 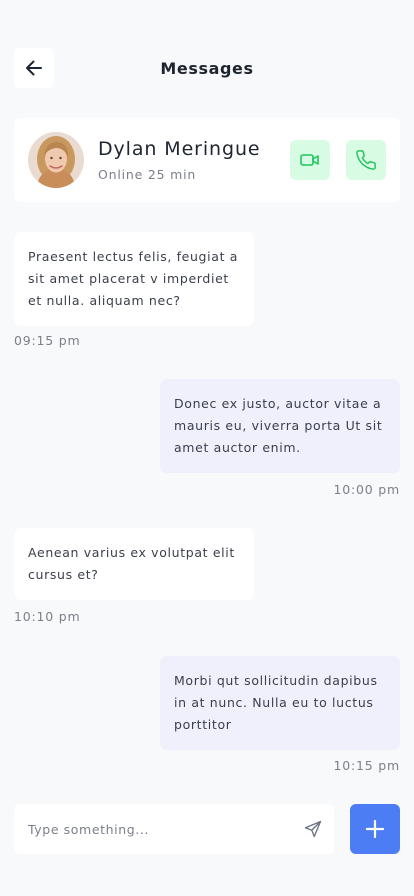 I want to click on contact-card: Dylan Meringue Online 25 min, so click(x=207, y=160).